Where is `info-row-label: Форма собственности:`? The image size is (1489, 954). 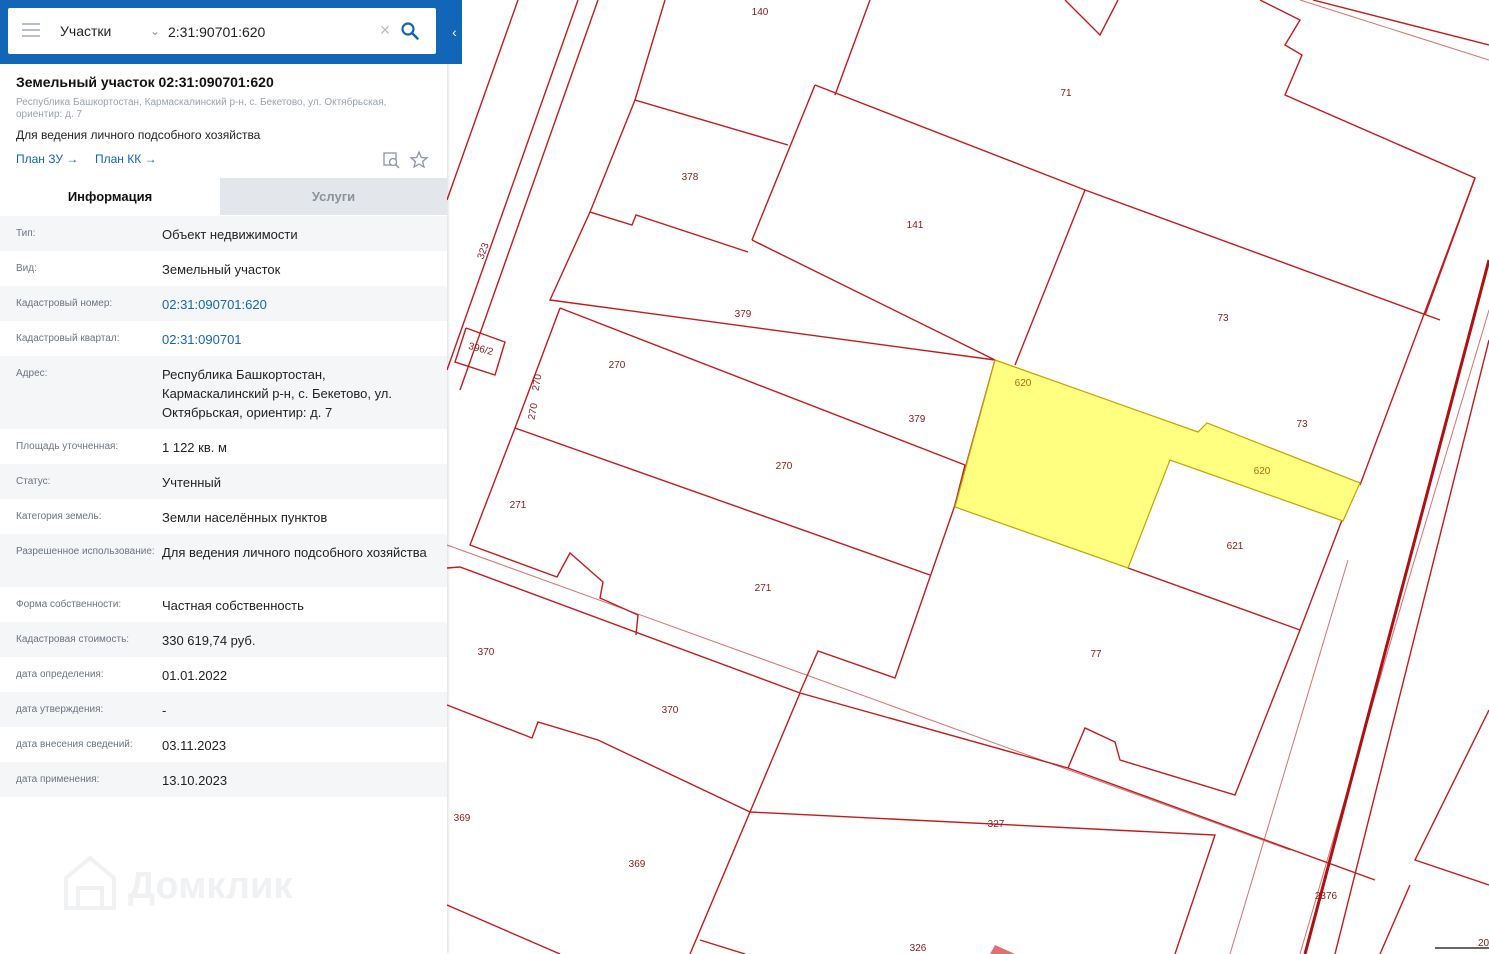 info-row-label: Форма собственности: is located at coordinates (69, 604).